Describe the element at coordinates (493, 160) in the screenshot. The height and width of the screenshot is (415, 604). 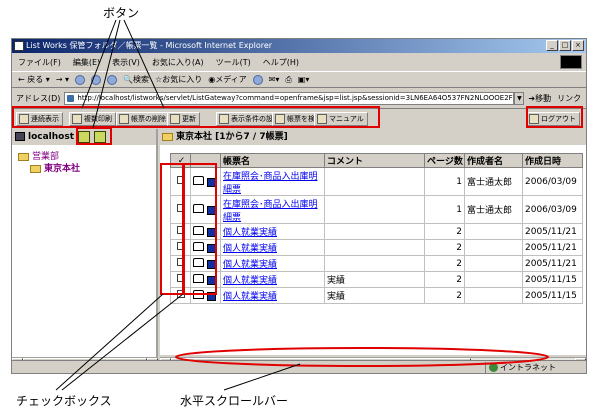
I see `col-author: 作成者名` at that location.